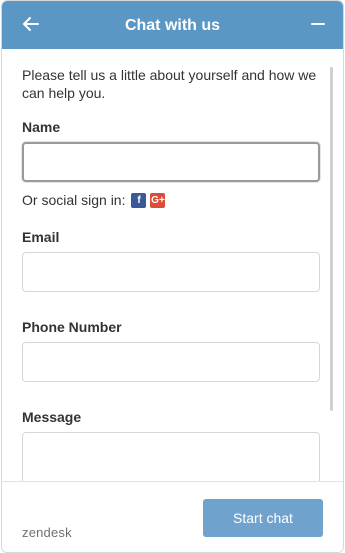 Image resolution: width=345 pixels, height=553 pixels. What do you see at coordinates (41, 237) in the screenshot?
I see `email-label: Email` at bounding box center [41, 237].